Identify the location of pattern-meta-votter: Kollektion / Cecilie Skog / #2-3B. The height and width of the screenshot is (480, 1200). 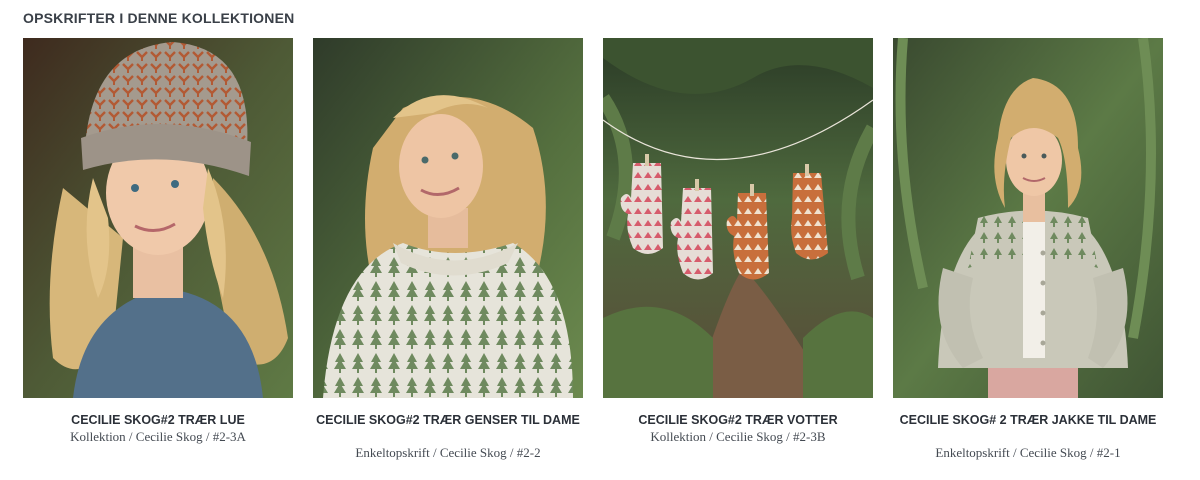
(738, 436).